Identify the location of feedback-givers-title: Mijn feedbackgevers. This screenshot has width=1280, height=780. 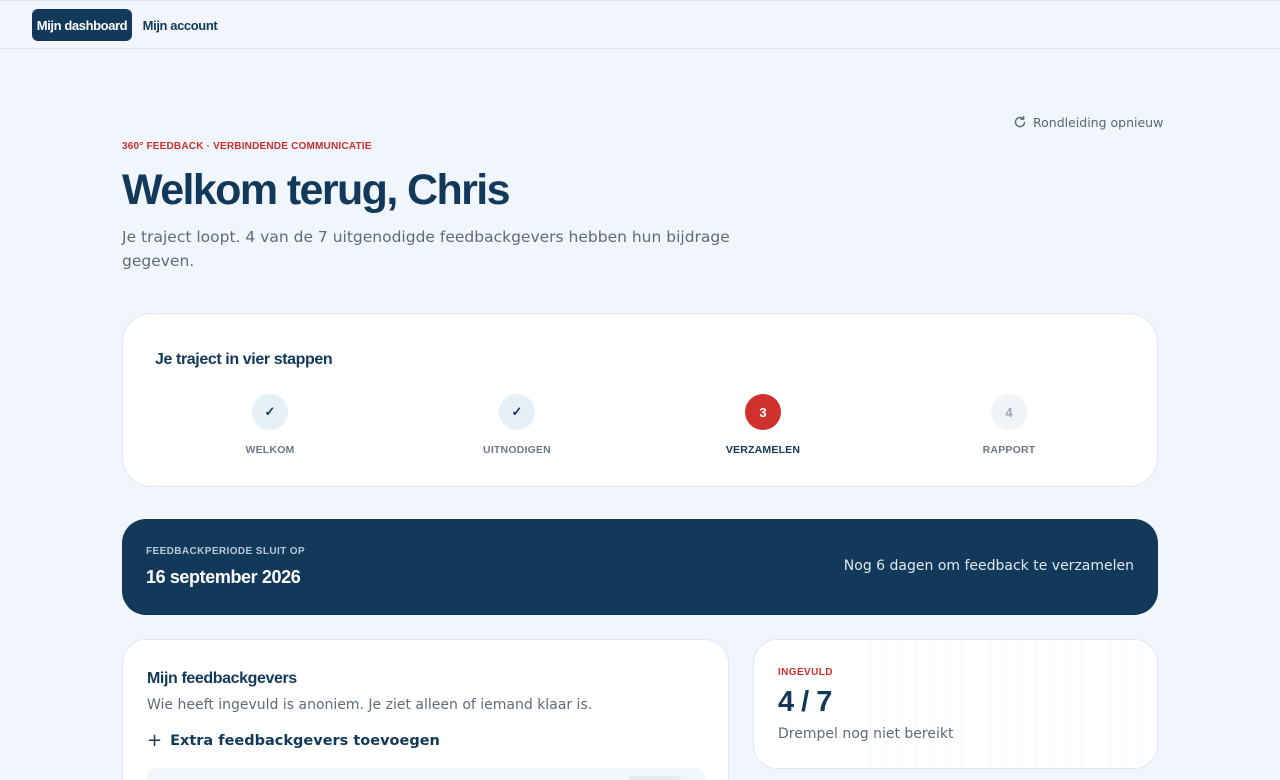
(222, 678).